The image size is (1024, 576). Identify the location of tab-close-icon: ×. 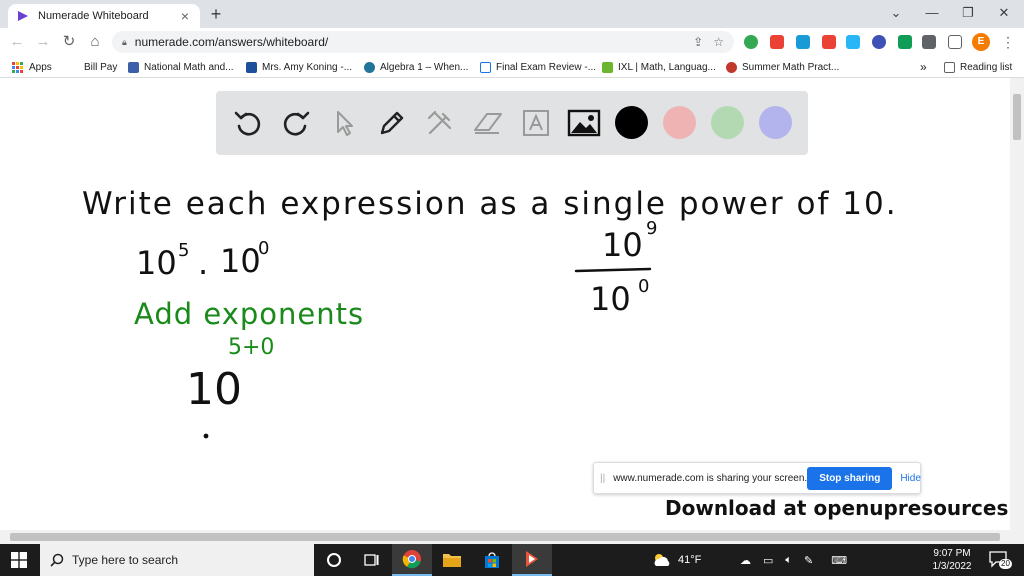
(185, 16).